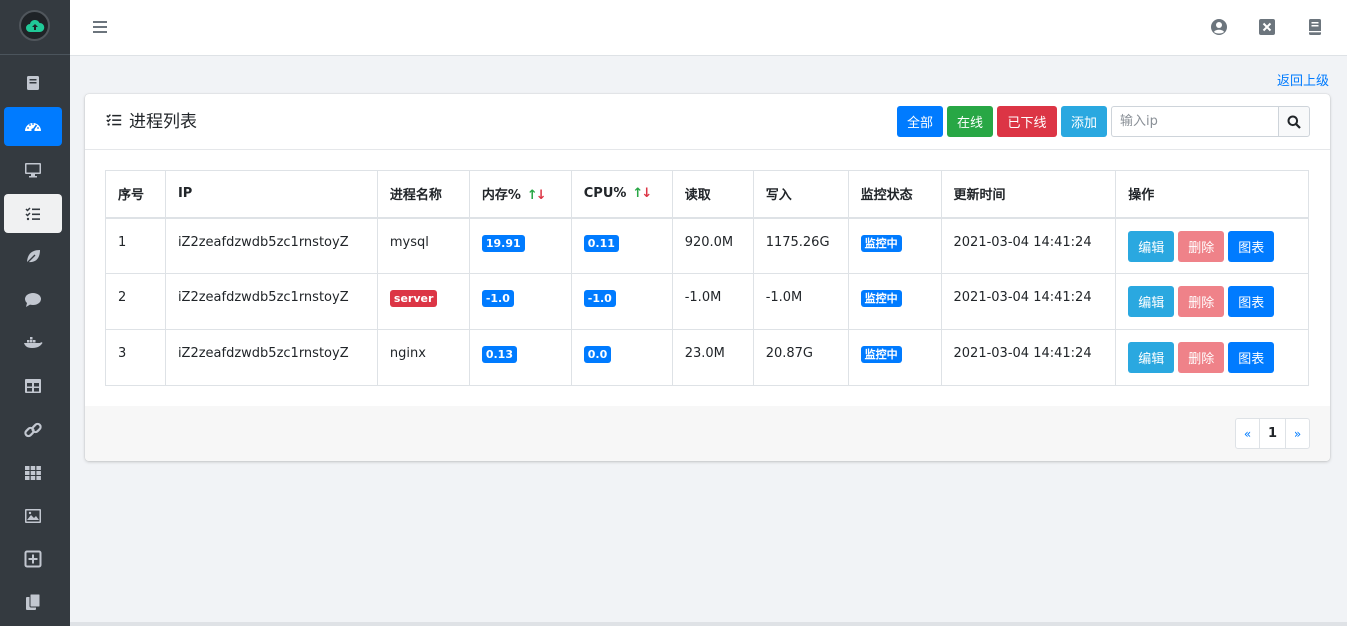 The height and width of the screenshot is (626, 1347). Describe the element at coordinates (894, 194) in the screenshot. I see `col-header-status: 监控状态` at that location.